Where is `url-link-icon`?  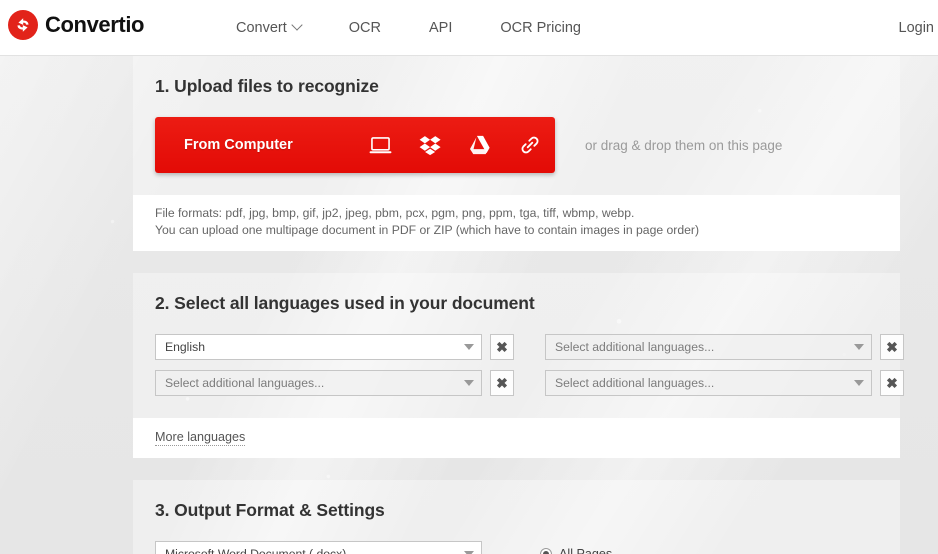
url-link-icon is located at coordinates (530, 145).